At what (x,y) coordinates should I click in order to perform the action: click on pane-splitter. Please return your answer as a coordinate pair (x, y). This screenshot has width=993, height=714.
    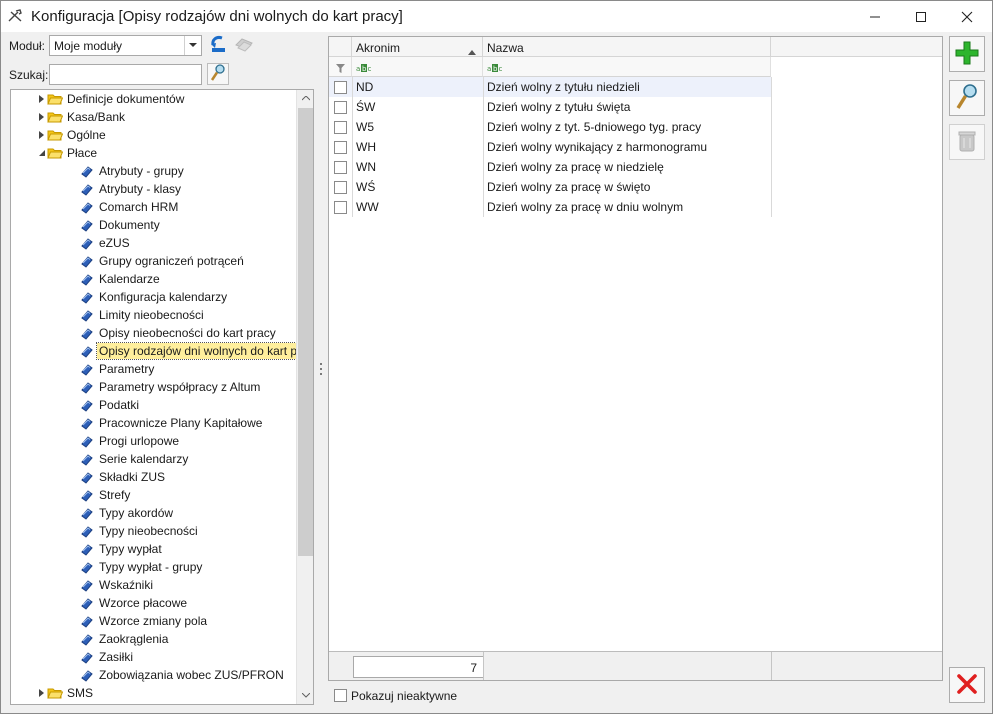
    Looking at the image, I should click on (321, 369).